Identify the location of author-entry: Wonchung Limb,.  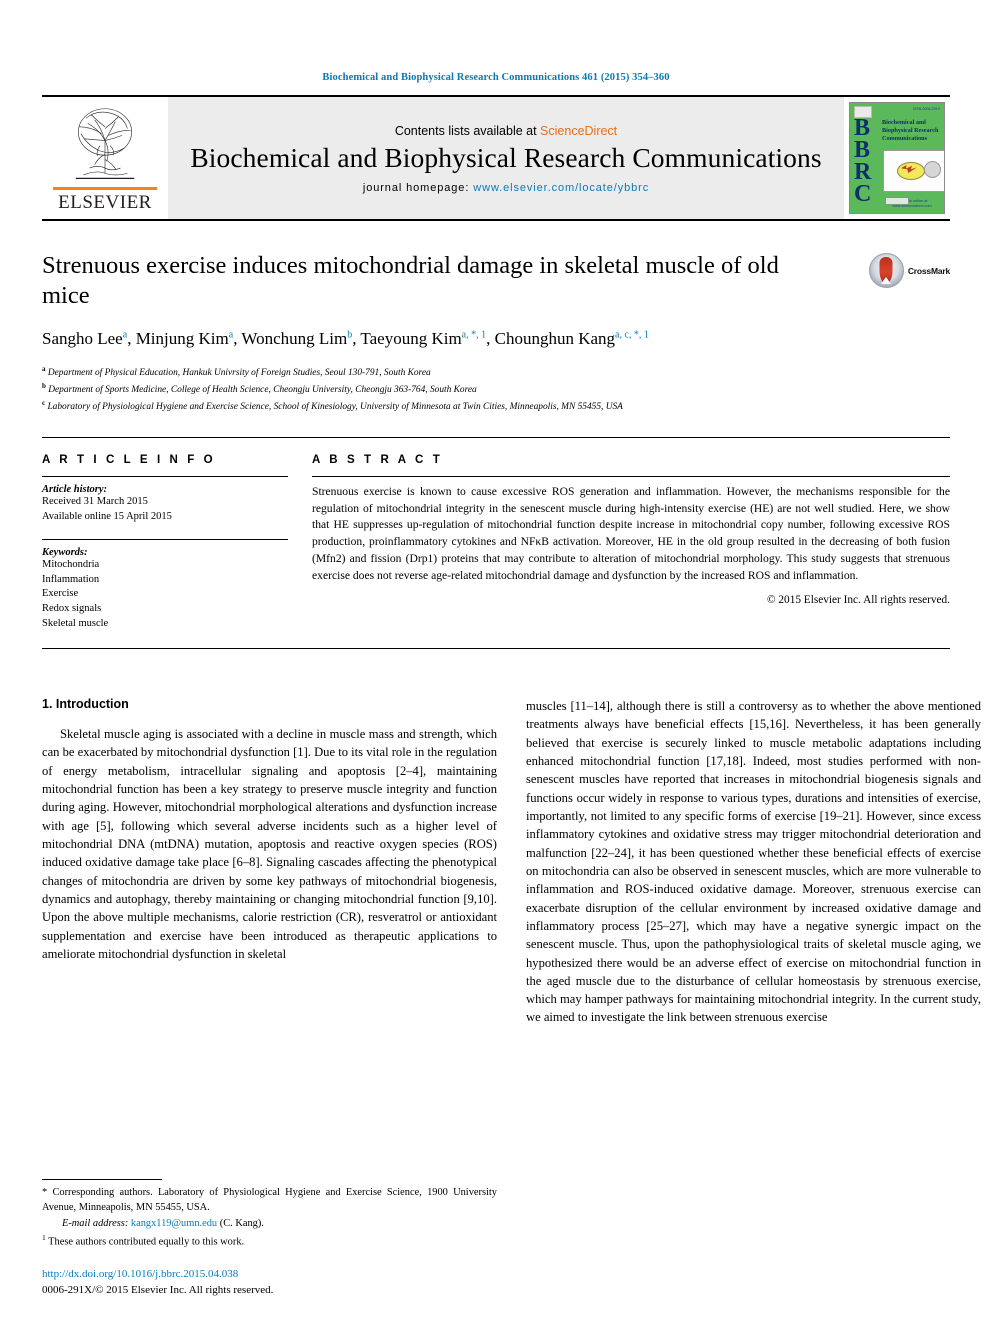
(300, 338).